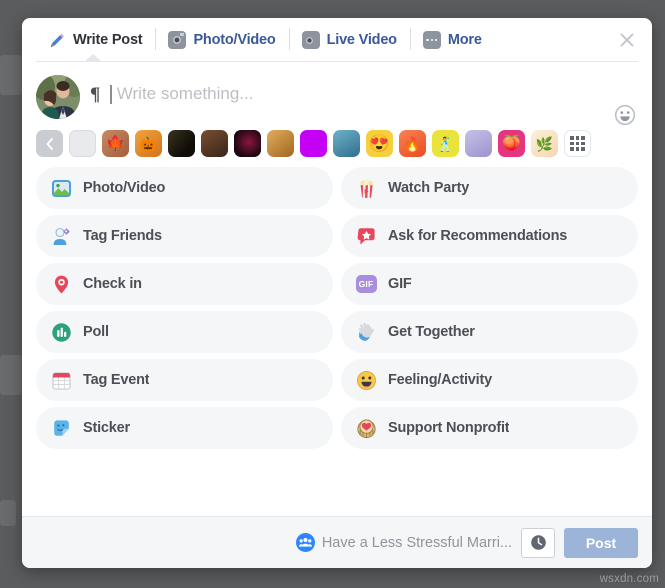 Image resolution: width=665 pixels, height=588 pixels. I want to click on action-label: Tag Friends, so click(122, 236).